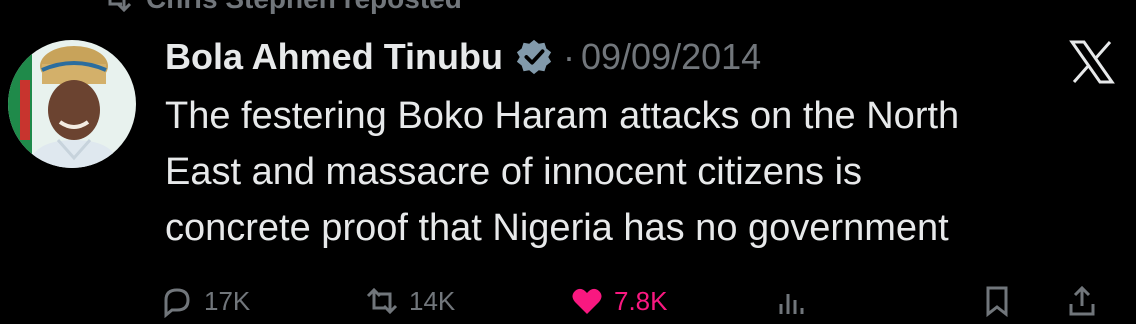 The height and width of the screenshot is (324, 1136). I want to click on share-button, so click(1082, 301).